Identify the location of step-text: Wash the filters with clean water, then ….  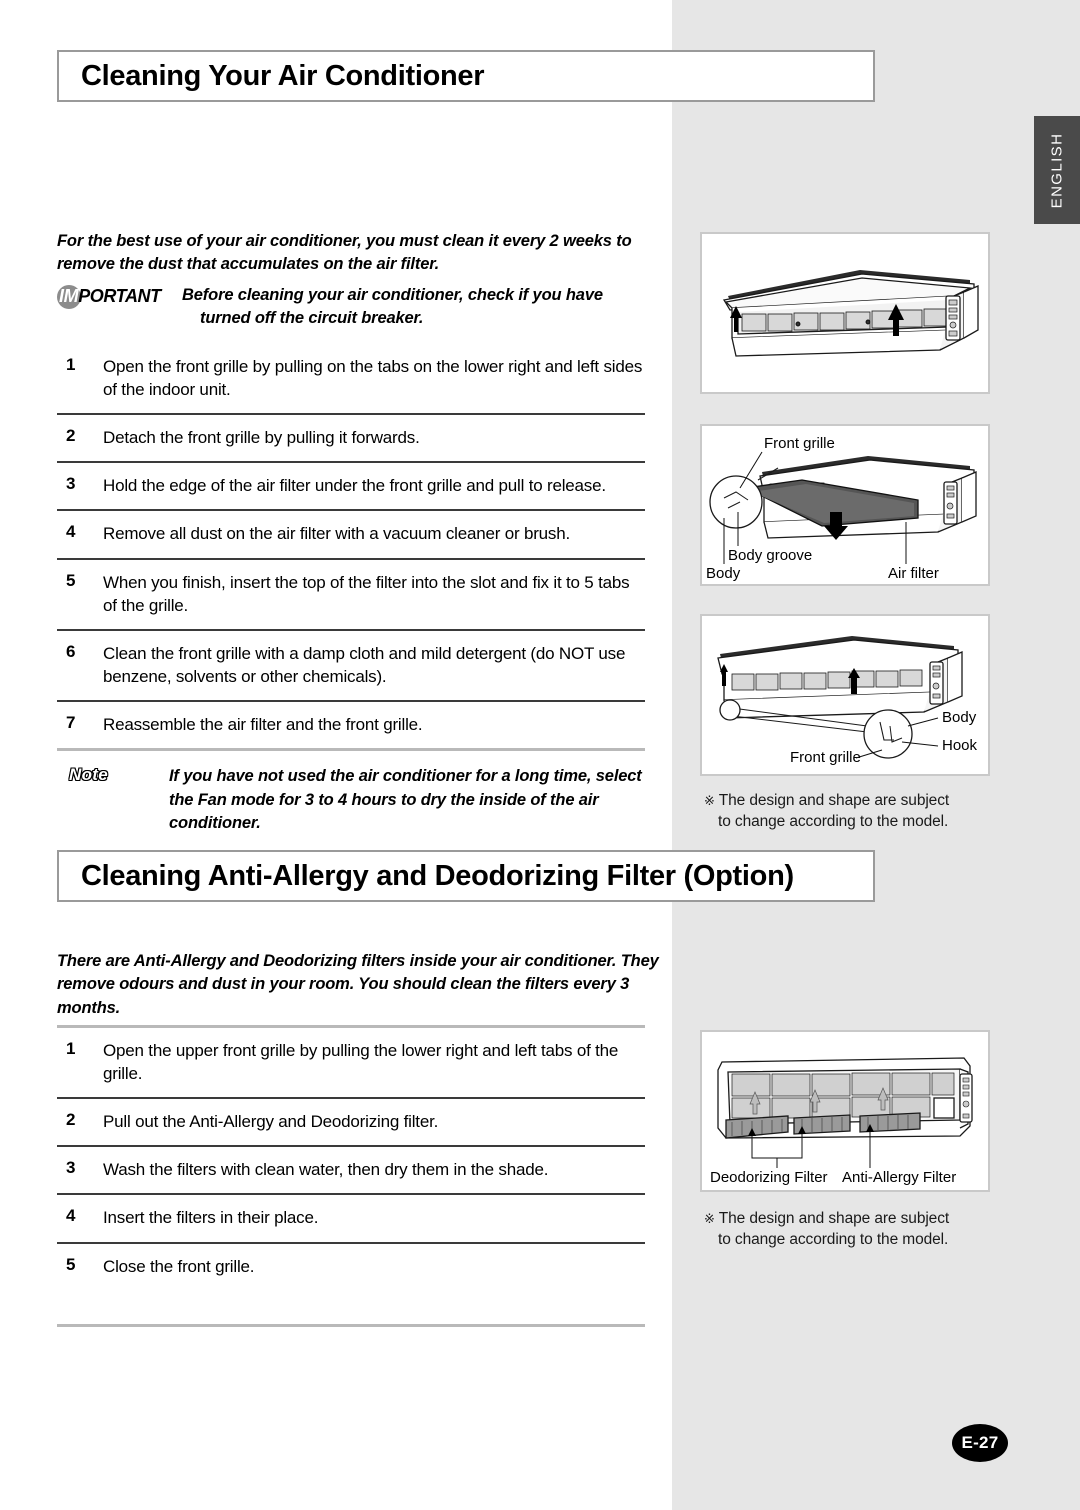
(326, 1170).